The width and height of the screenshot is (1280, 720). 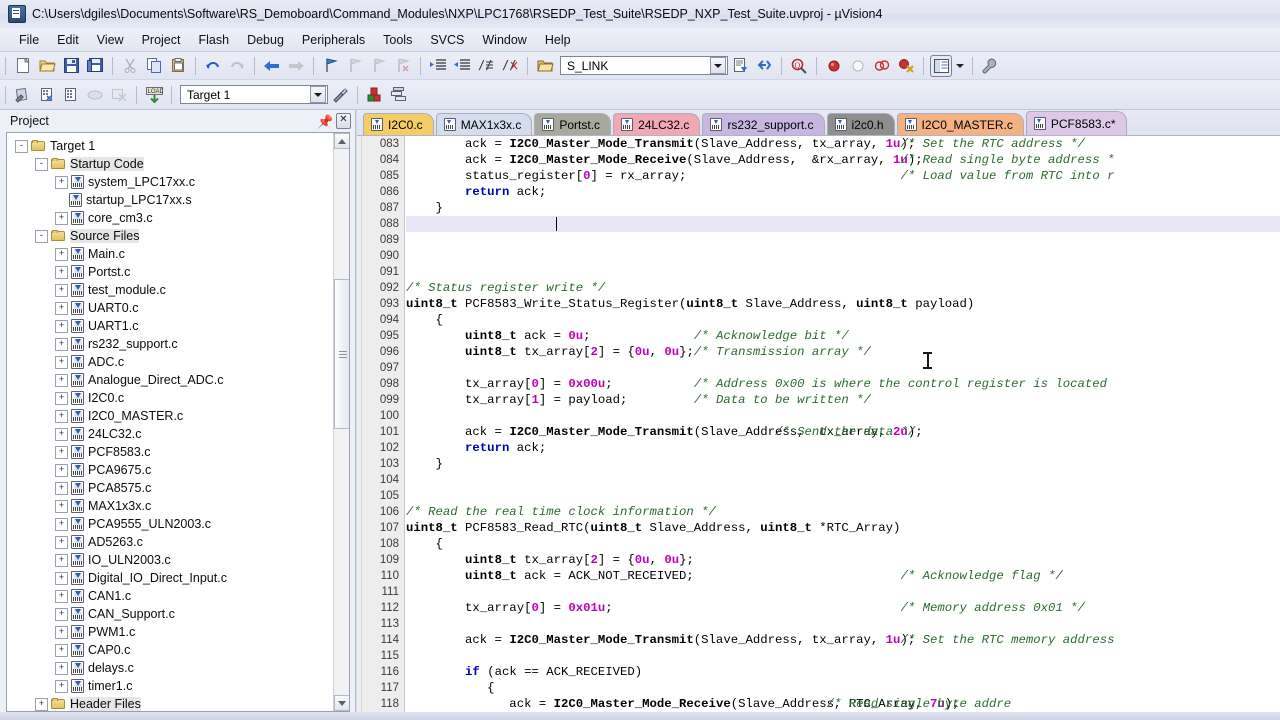 I want to click on insert-breakpoint-icon, so click(x=834, y=66).